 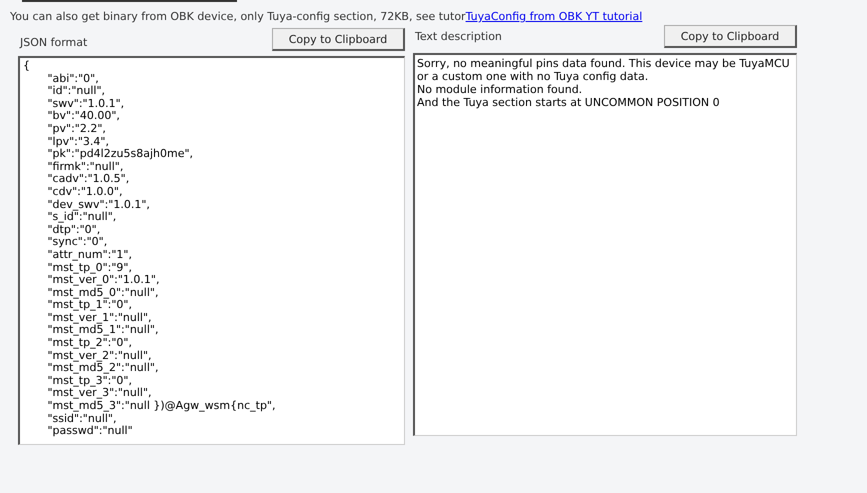 What do you see at coordinates (326, 16) in the screenshot?
I see `intro-text: You can also get binary from OBK device, only Tuya-config section, 72KB, see tutorTuyaConfig from OBK YT tutorial` at bounding box center [326, 16].